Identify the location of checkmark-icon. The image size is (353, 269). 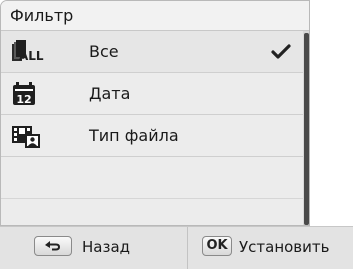
(281, 51).